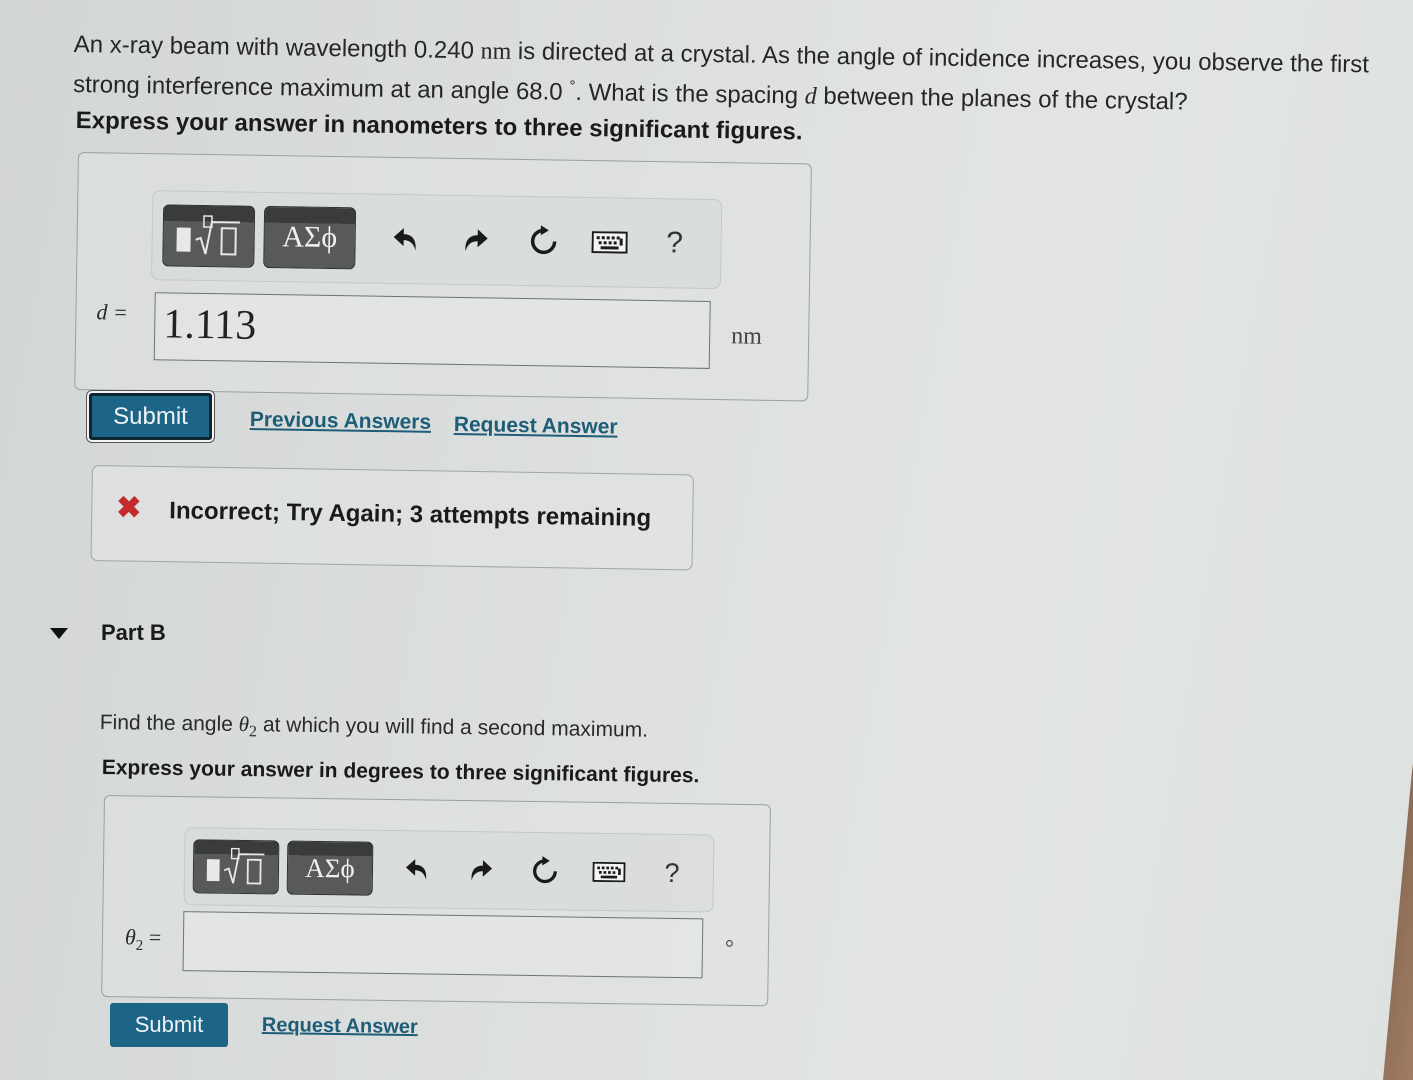 The image size is (1413, 1080). What do you see at coordinates (112, 312) in the screenshot?
I see `d-label: d =` at bounding box center [112, 312].